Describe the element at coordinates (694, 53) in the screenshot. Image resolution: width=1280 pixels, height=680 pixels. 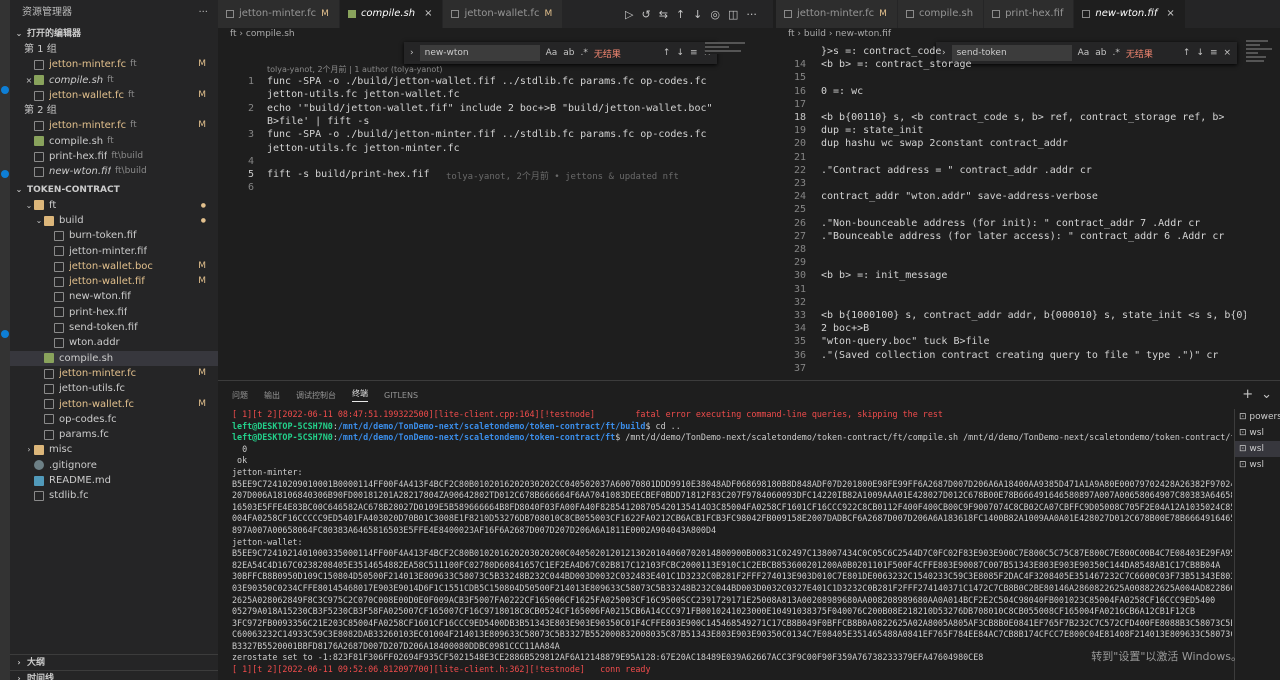
I see `selection-icon: ≡` at that location.